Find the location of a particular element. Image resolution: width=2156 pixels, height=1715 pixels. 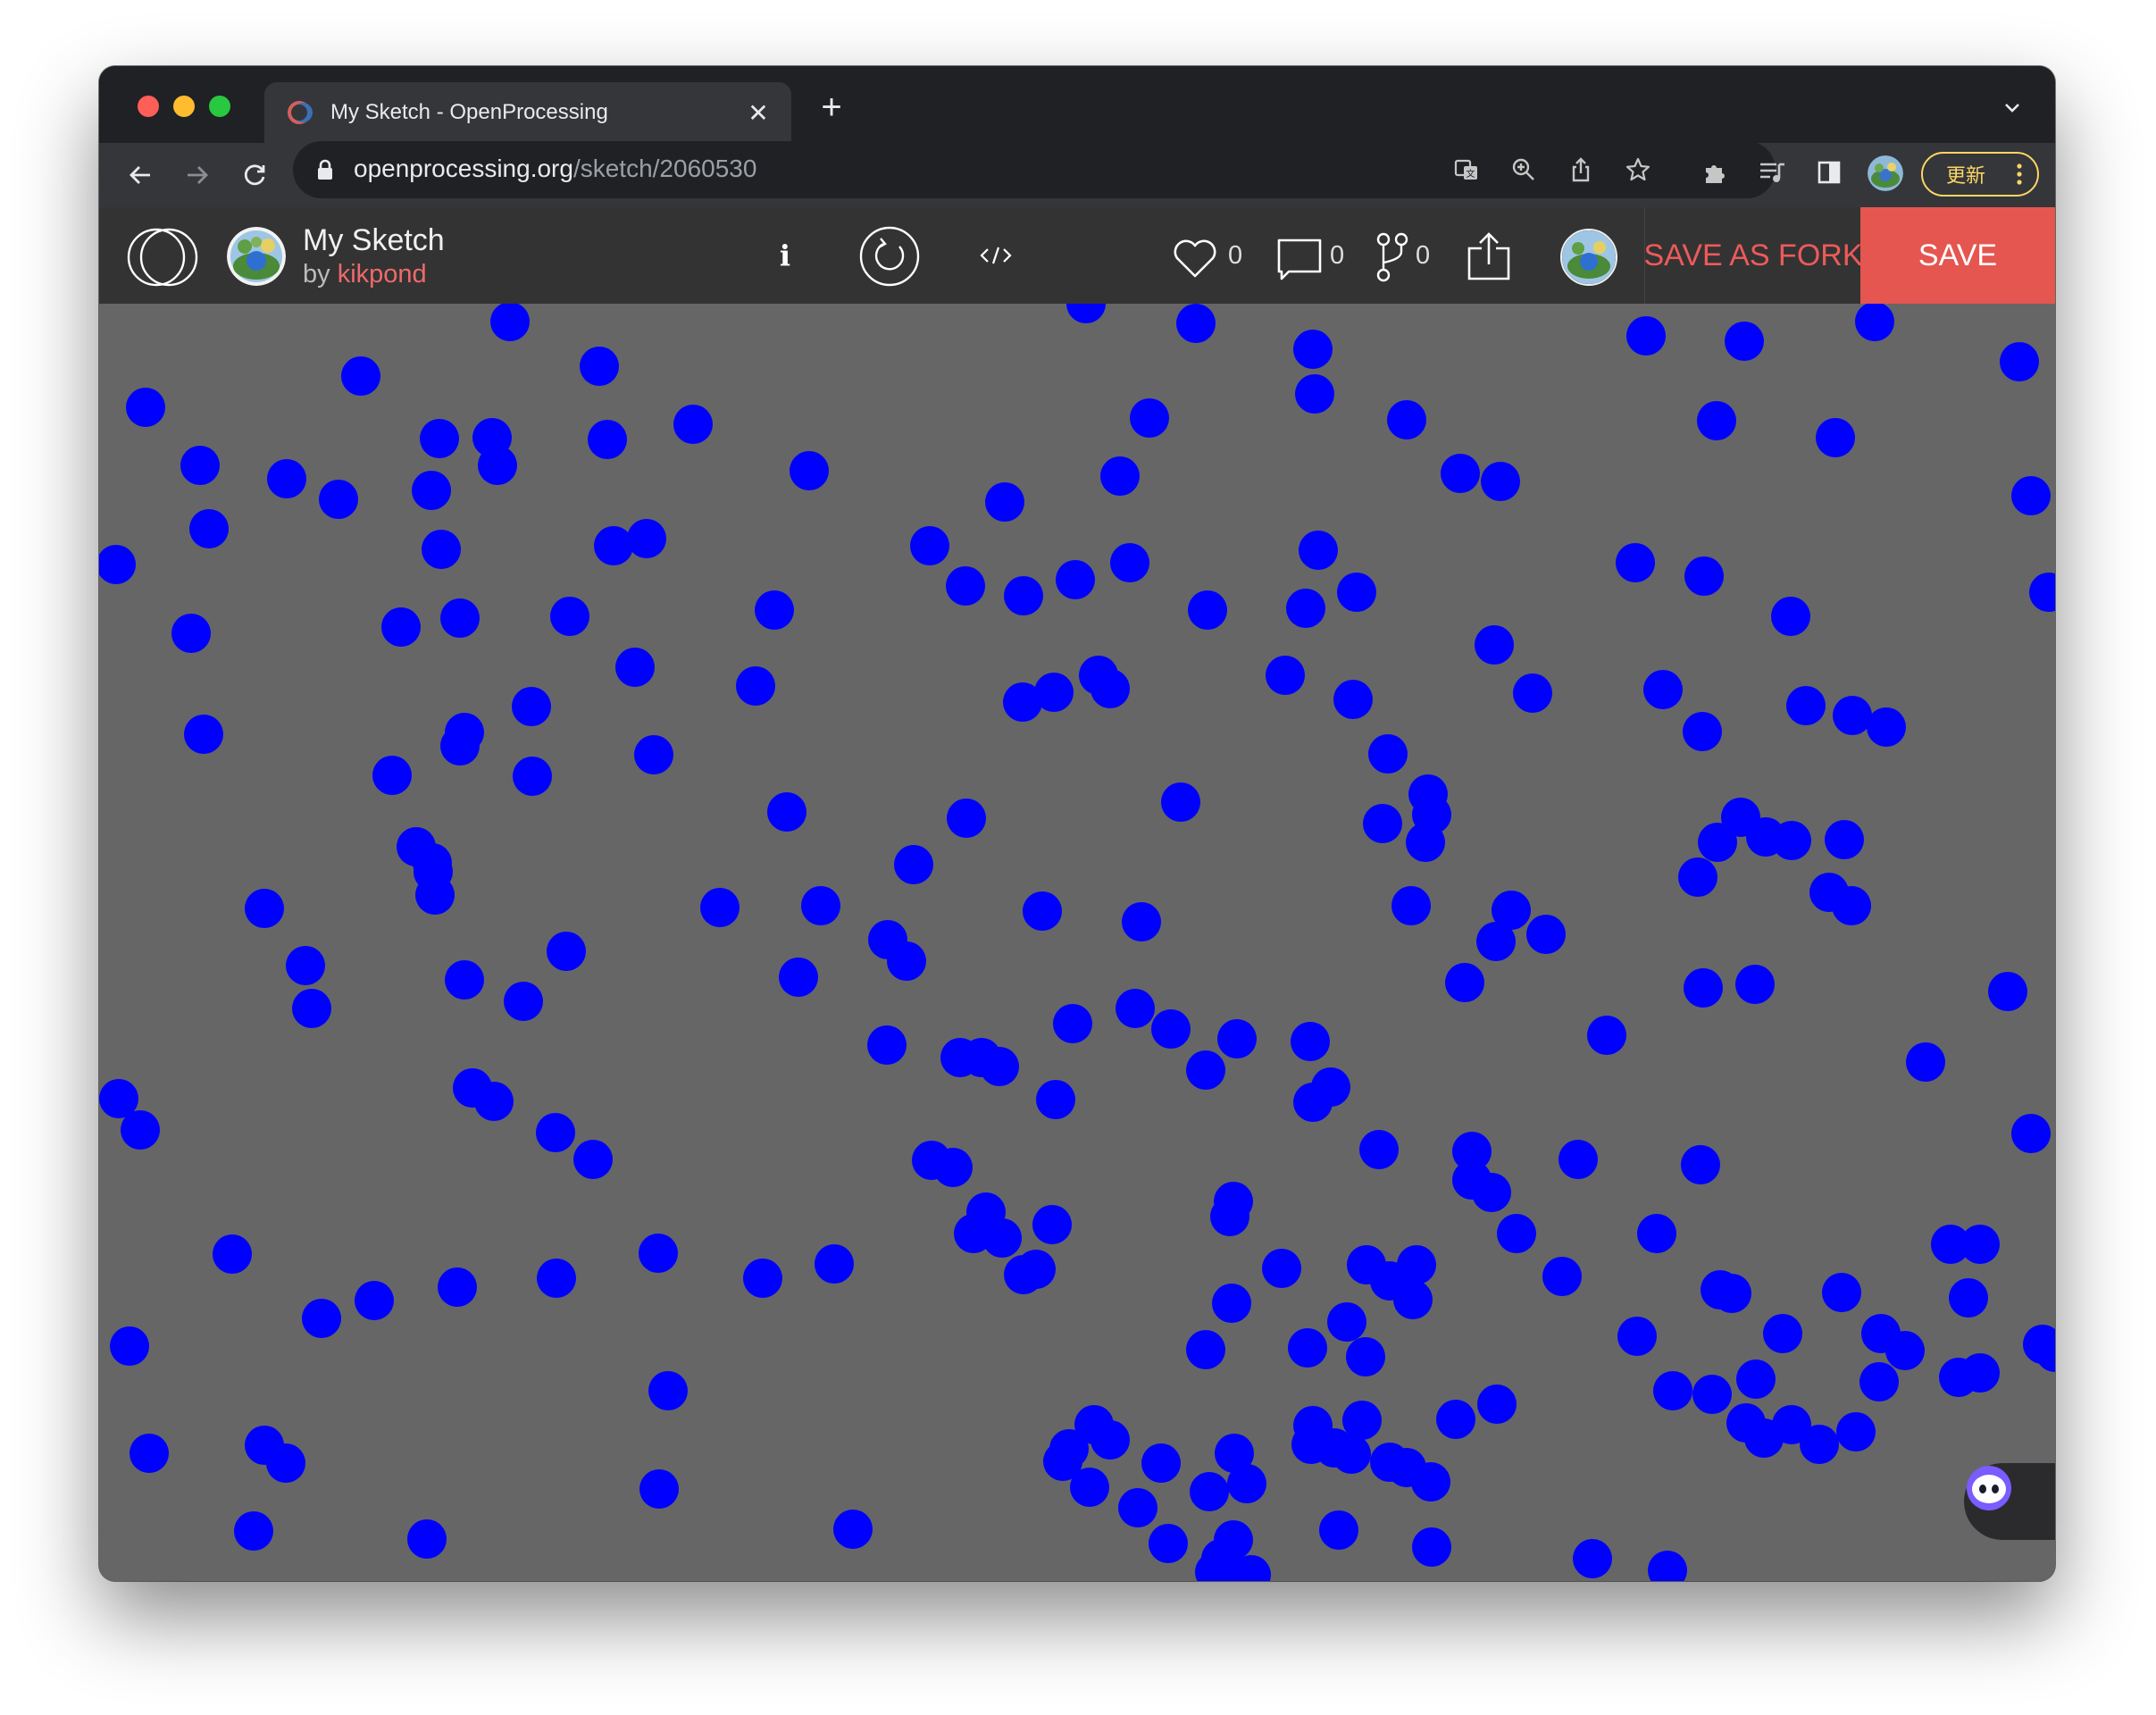

zoom-window-button is located at coordinates (219, 106).